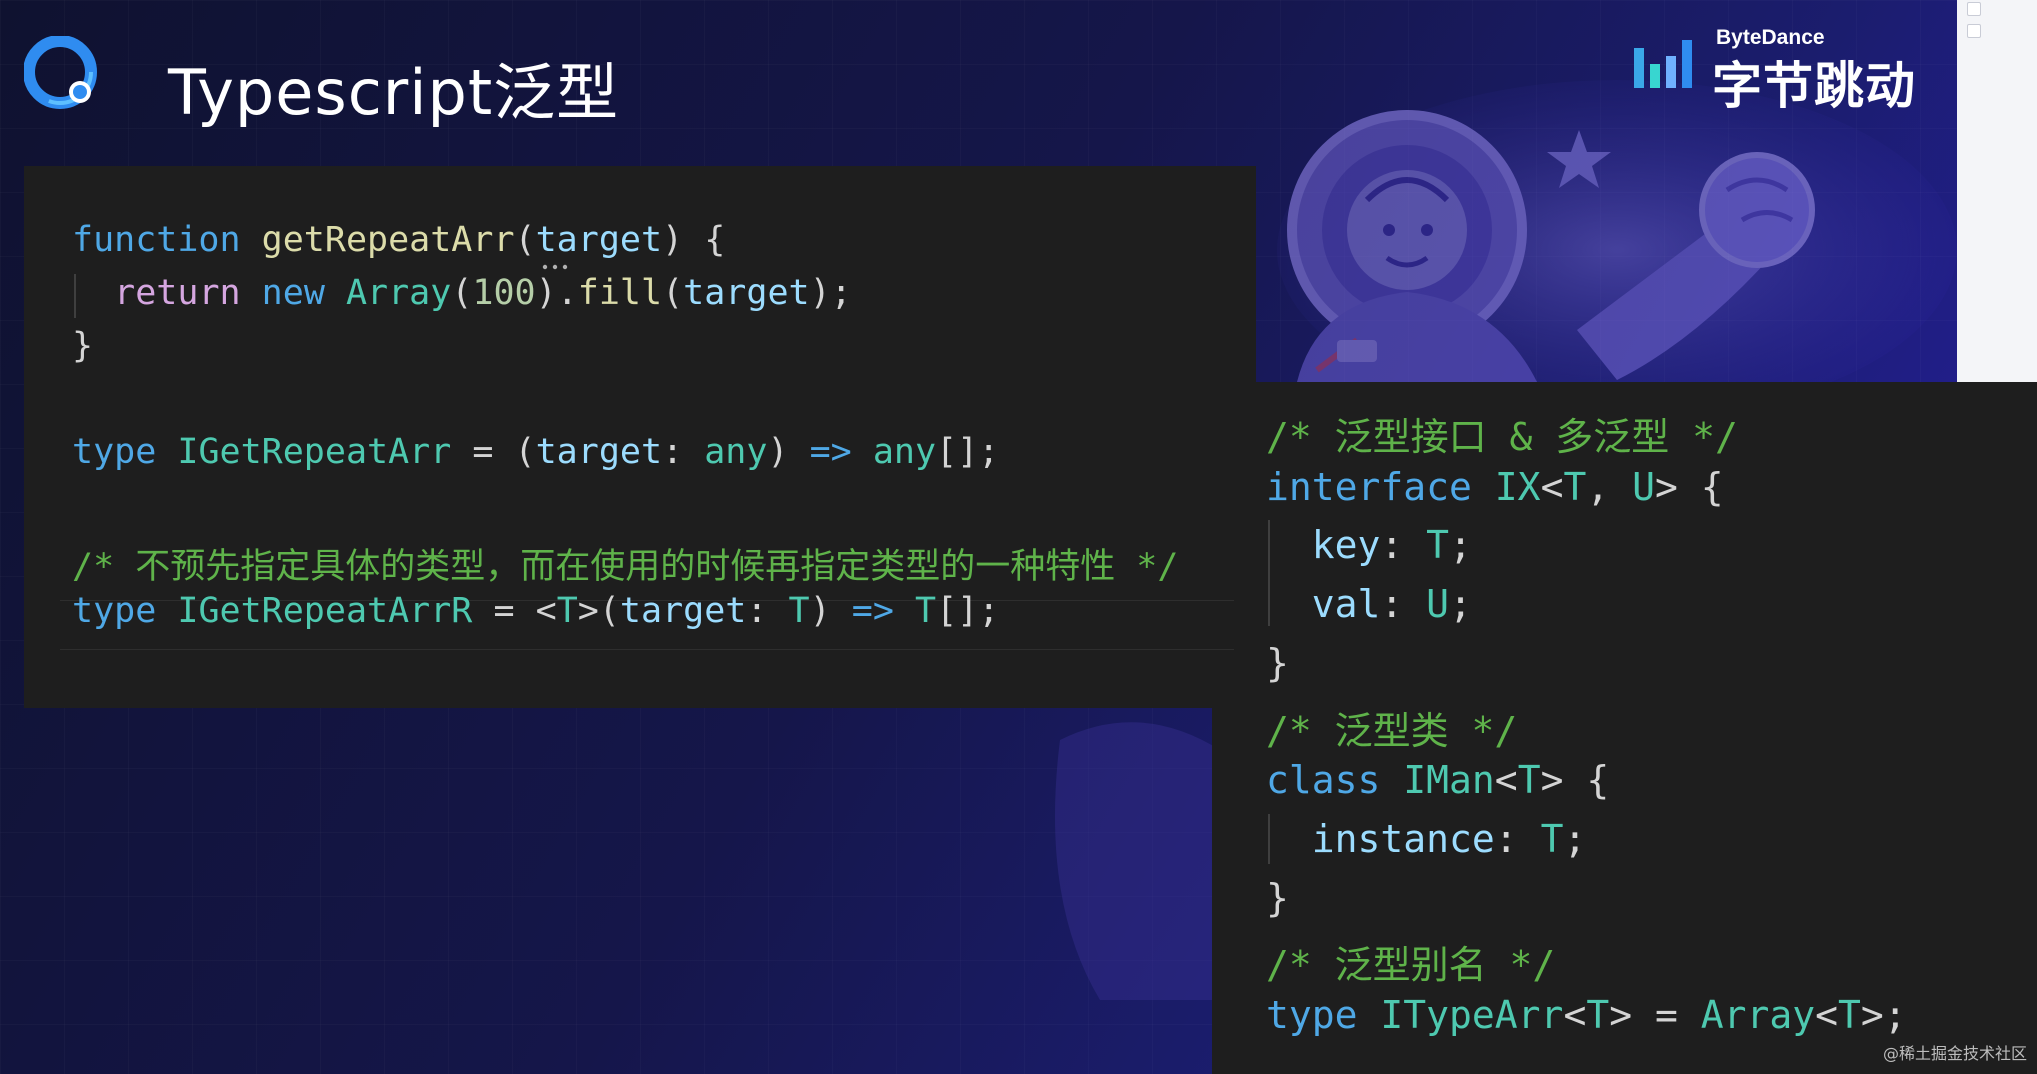 The width and height of the screenshot is (2037, 1074). Describe the element at coordinates (625, 567) in the screenshot. I see `code-token: /* 不预先指定具体的类型，而在使用的时候再指定类型的一种特性 */` at that location.